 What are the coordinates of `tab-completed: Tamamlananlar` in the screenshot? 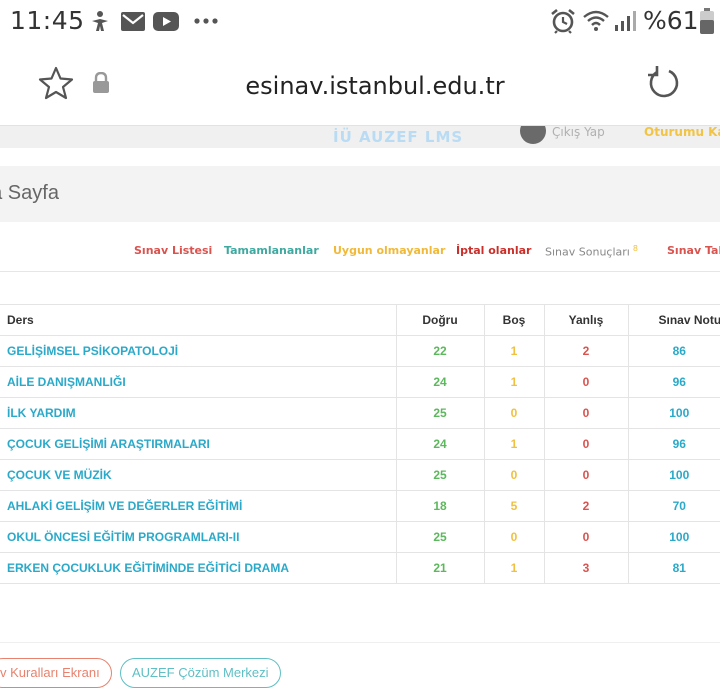 It's located at (271, 250).